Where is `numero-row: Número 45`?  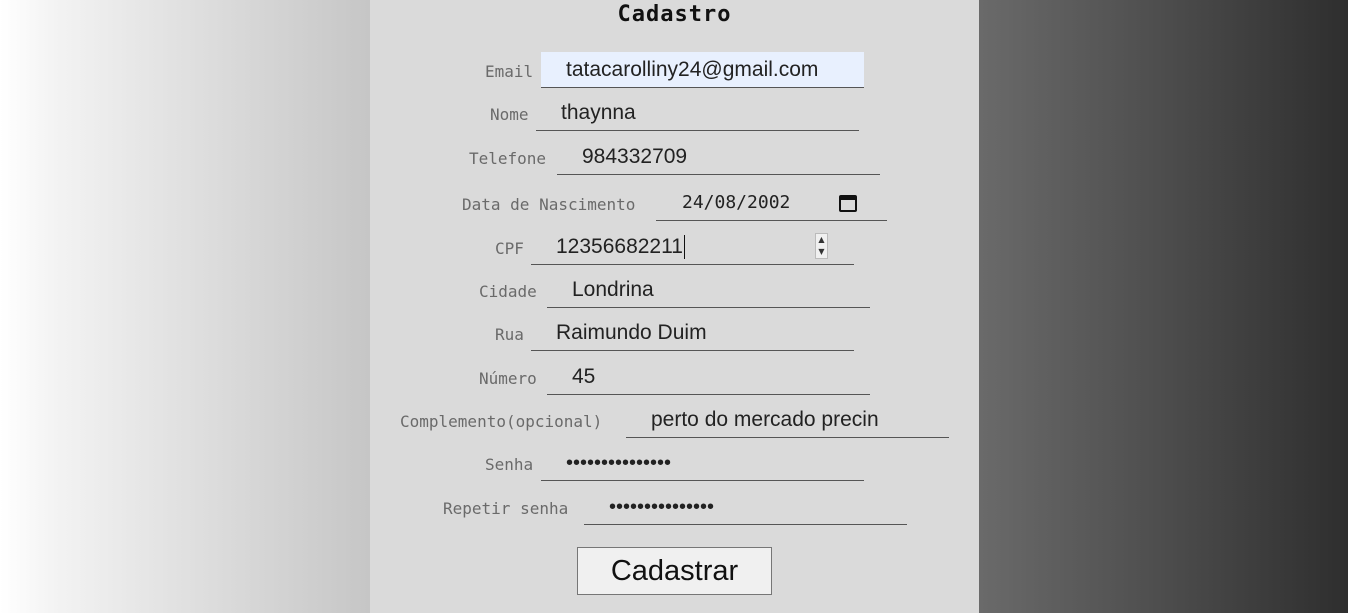
numero-row: Número 45 is located at coordinates (674, 379).